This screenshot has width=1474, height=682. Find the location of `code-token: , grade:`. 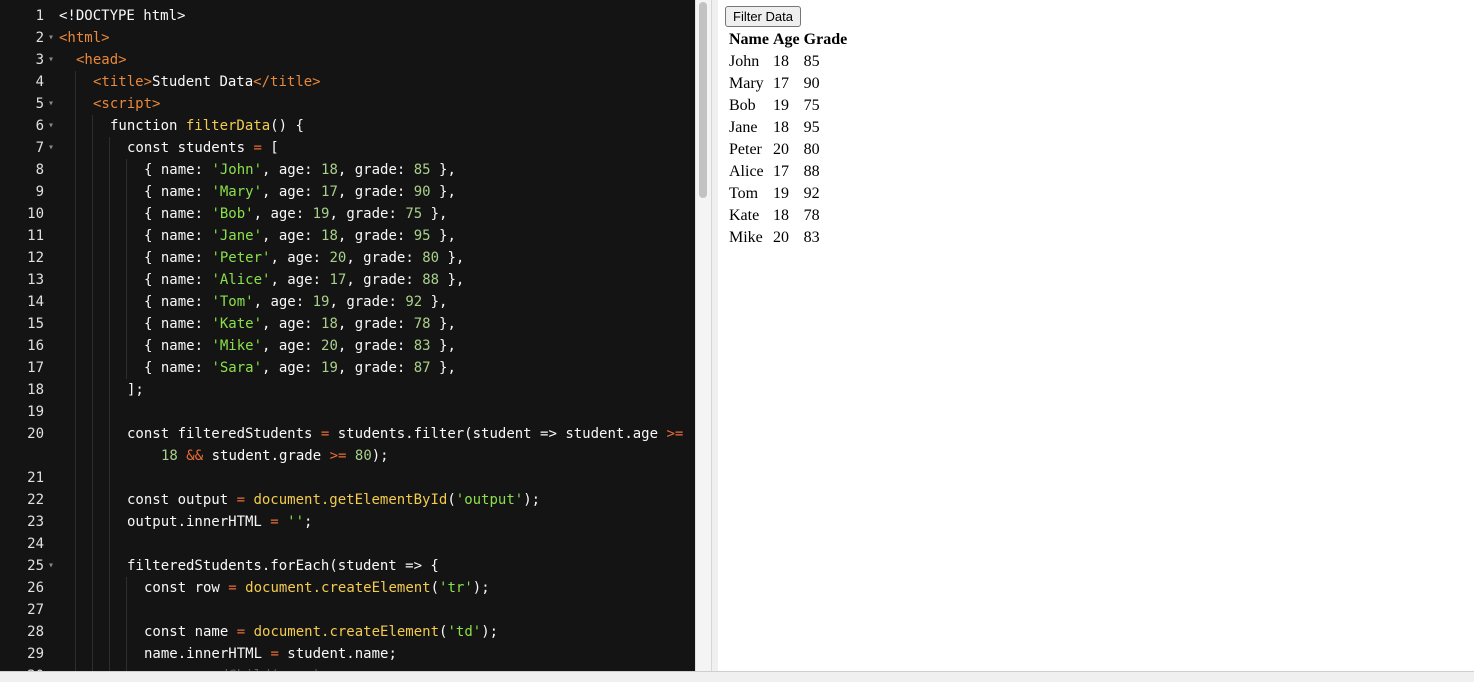

code-token: , grade: is located at coordinates (375, 236).